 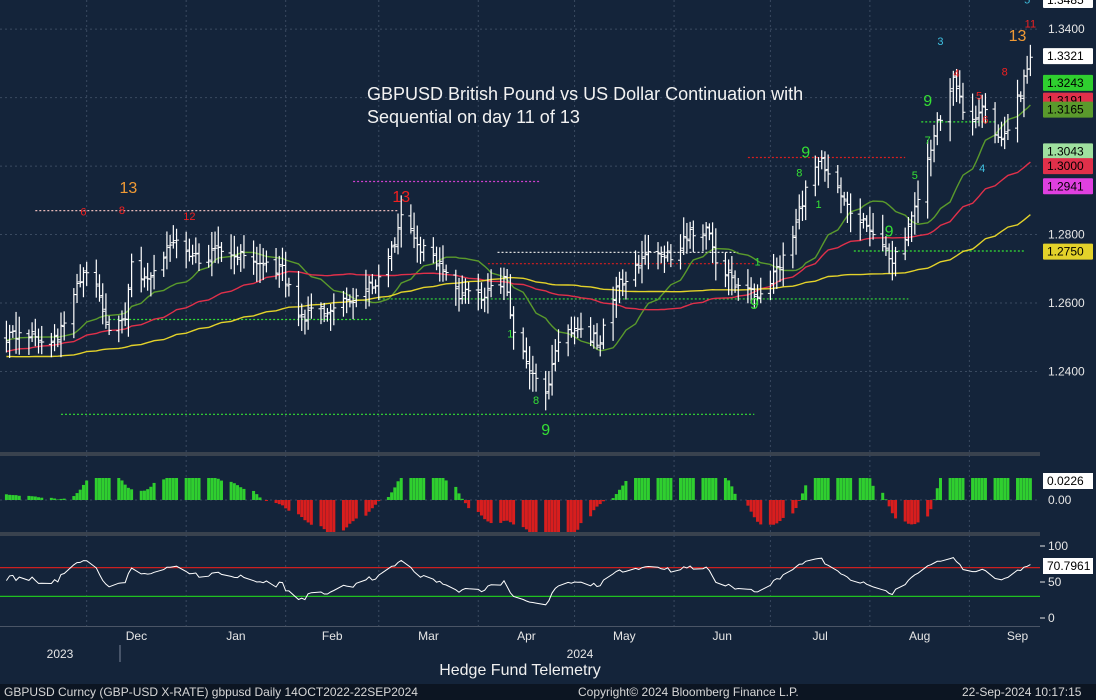 I want to click on chart-title-line-2: Sequential on day 11 of 13, so click(x=473, y=117).